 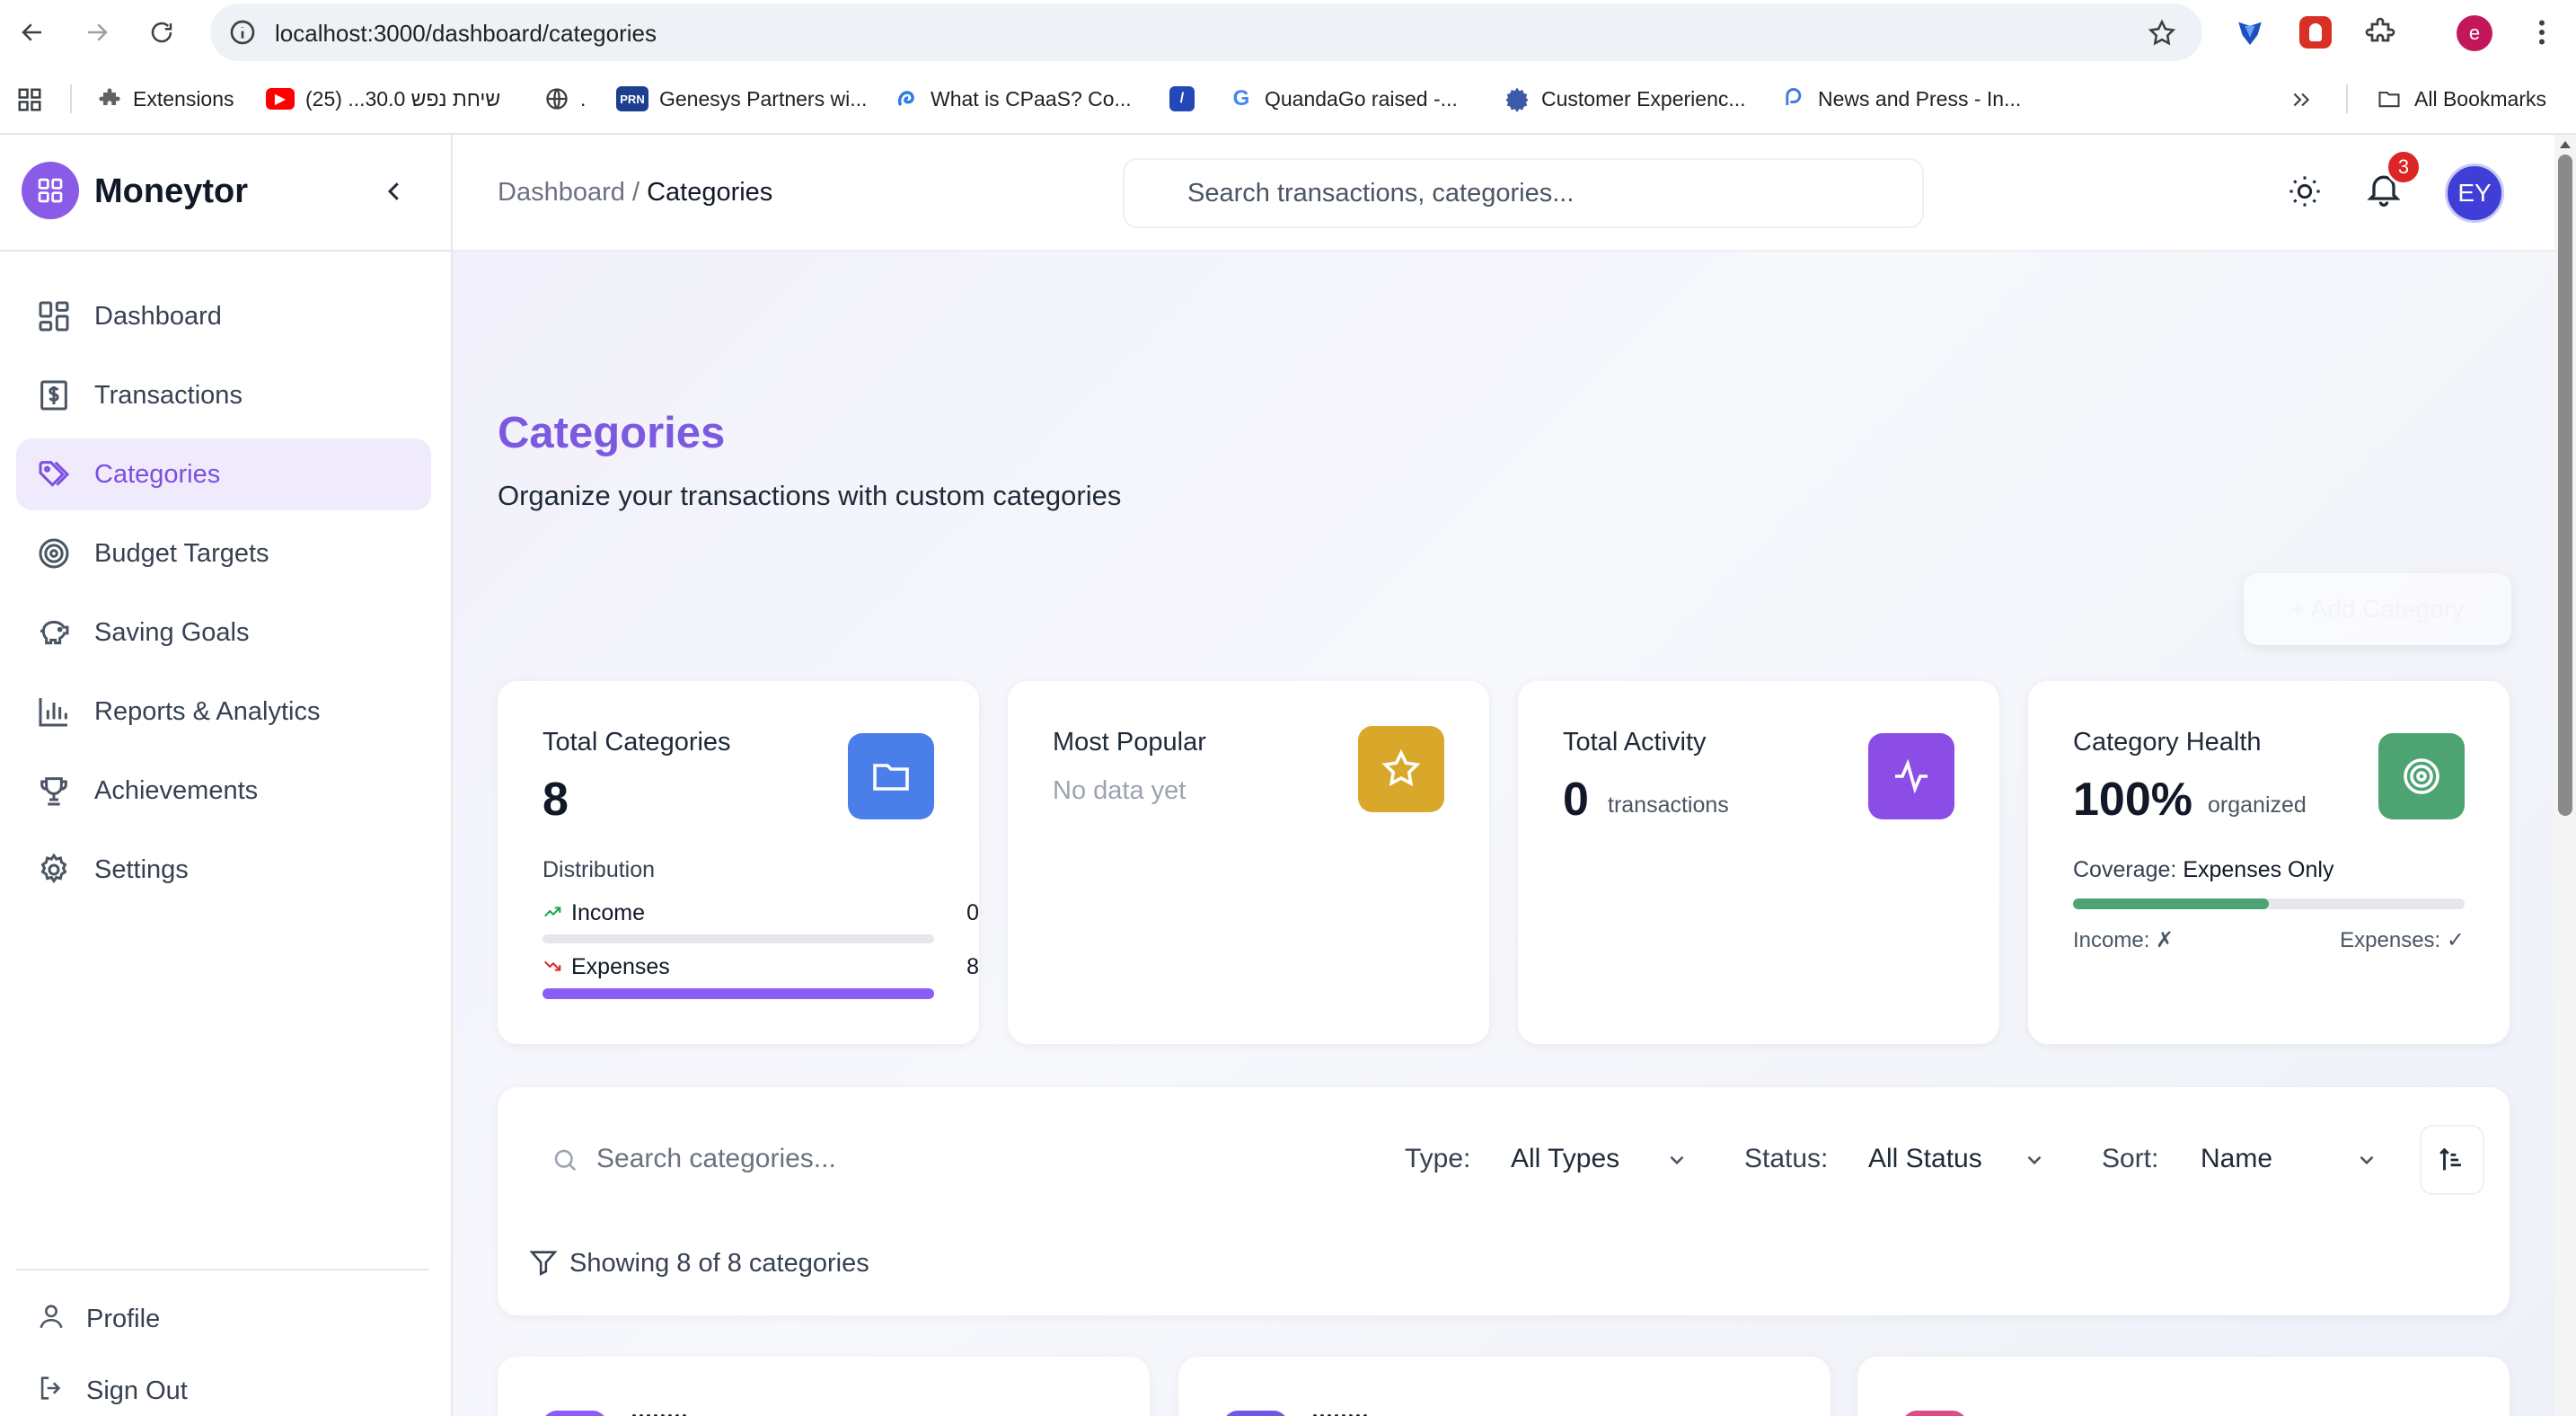 What do you see at coordinates (2162, 34) in the screenshot?
I see `bookmark-star-icon` at bounding box center [2162, 34].